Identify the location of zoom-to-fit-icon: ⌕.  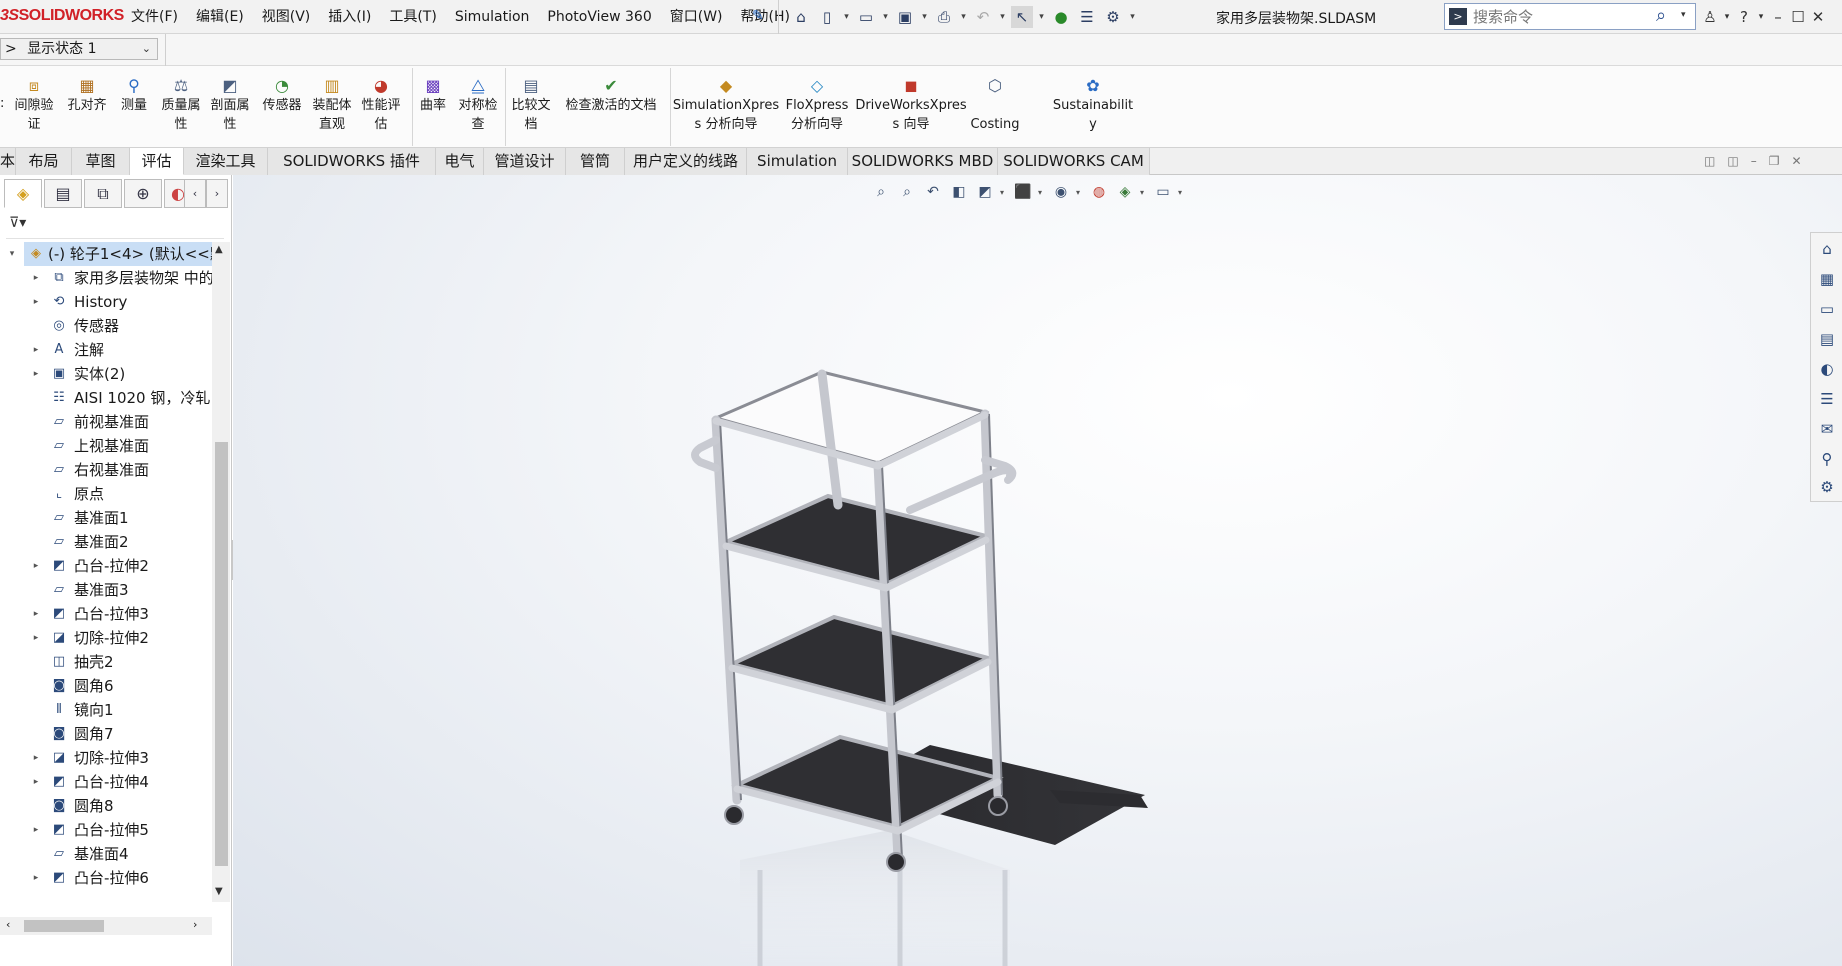
(881, 192).